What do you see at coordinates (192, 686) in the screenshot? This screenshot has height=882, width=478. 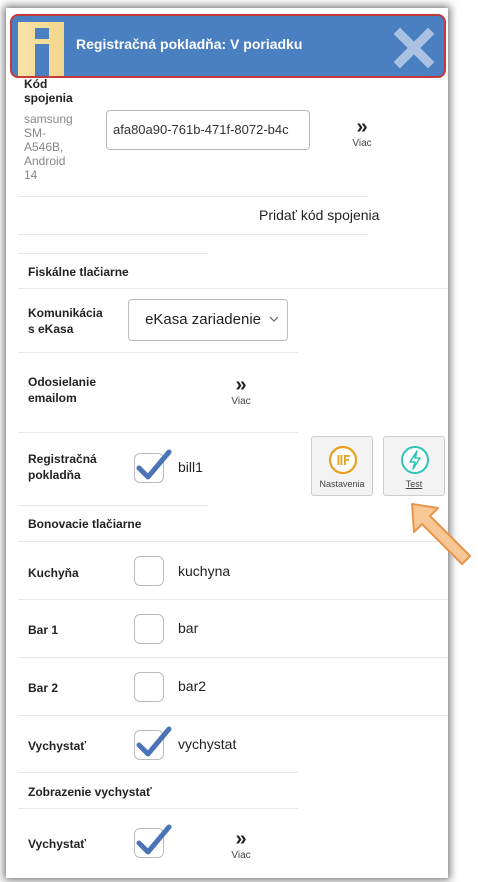 I see `receipt-row-value: bar2` at bounding box center [192, 686].